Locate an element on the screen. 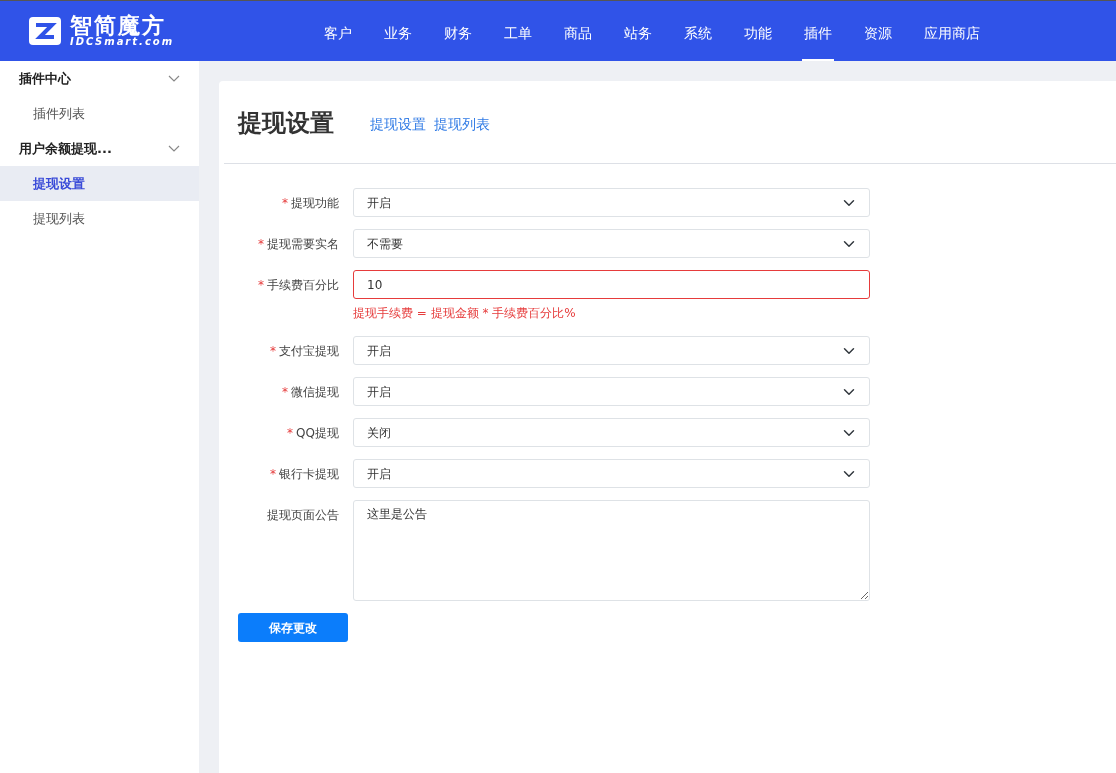 Image resolution: width=1116 pixels, height=773 pixels. page-link: 提现列表 is located at coordinates (462, 124).